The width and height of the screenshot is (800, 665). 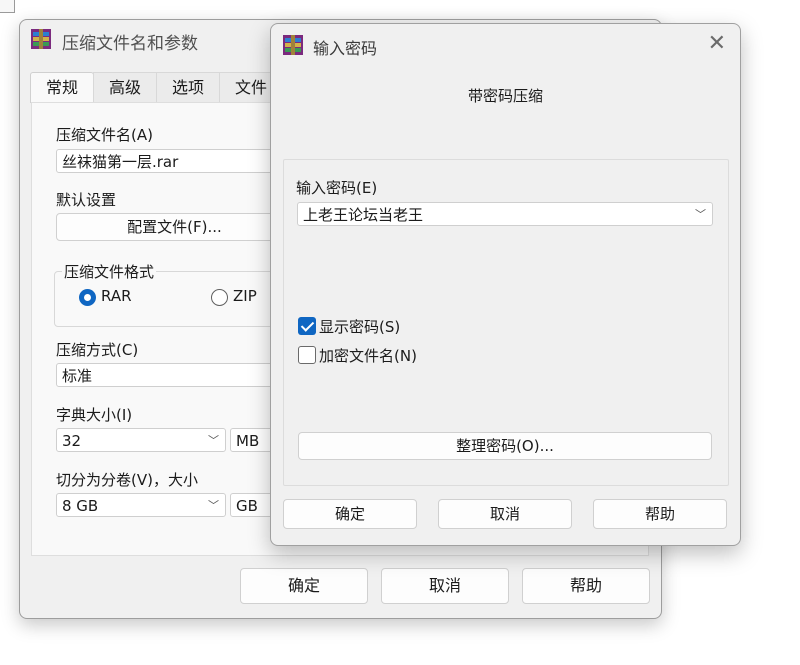 What do you see at coordinates (62, 87) in the screenshot?
I see `tab-general: 常规` at bounding box center [62, 87].